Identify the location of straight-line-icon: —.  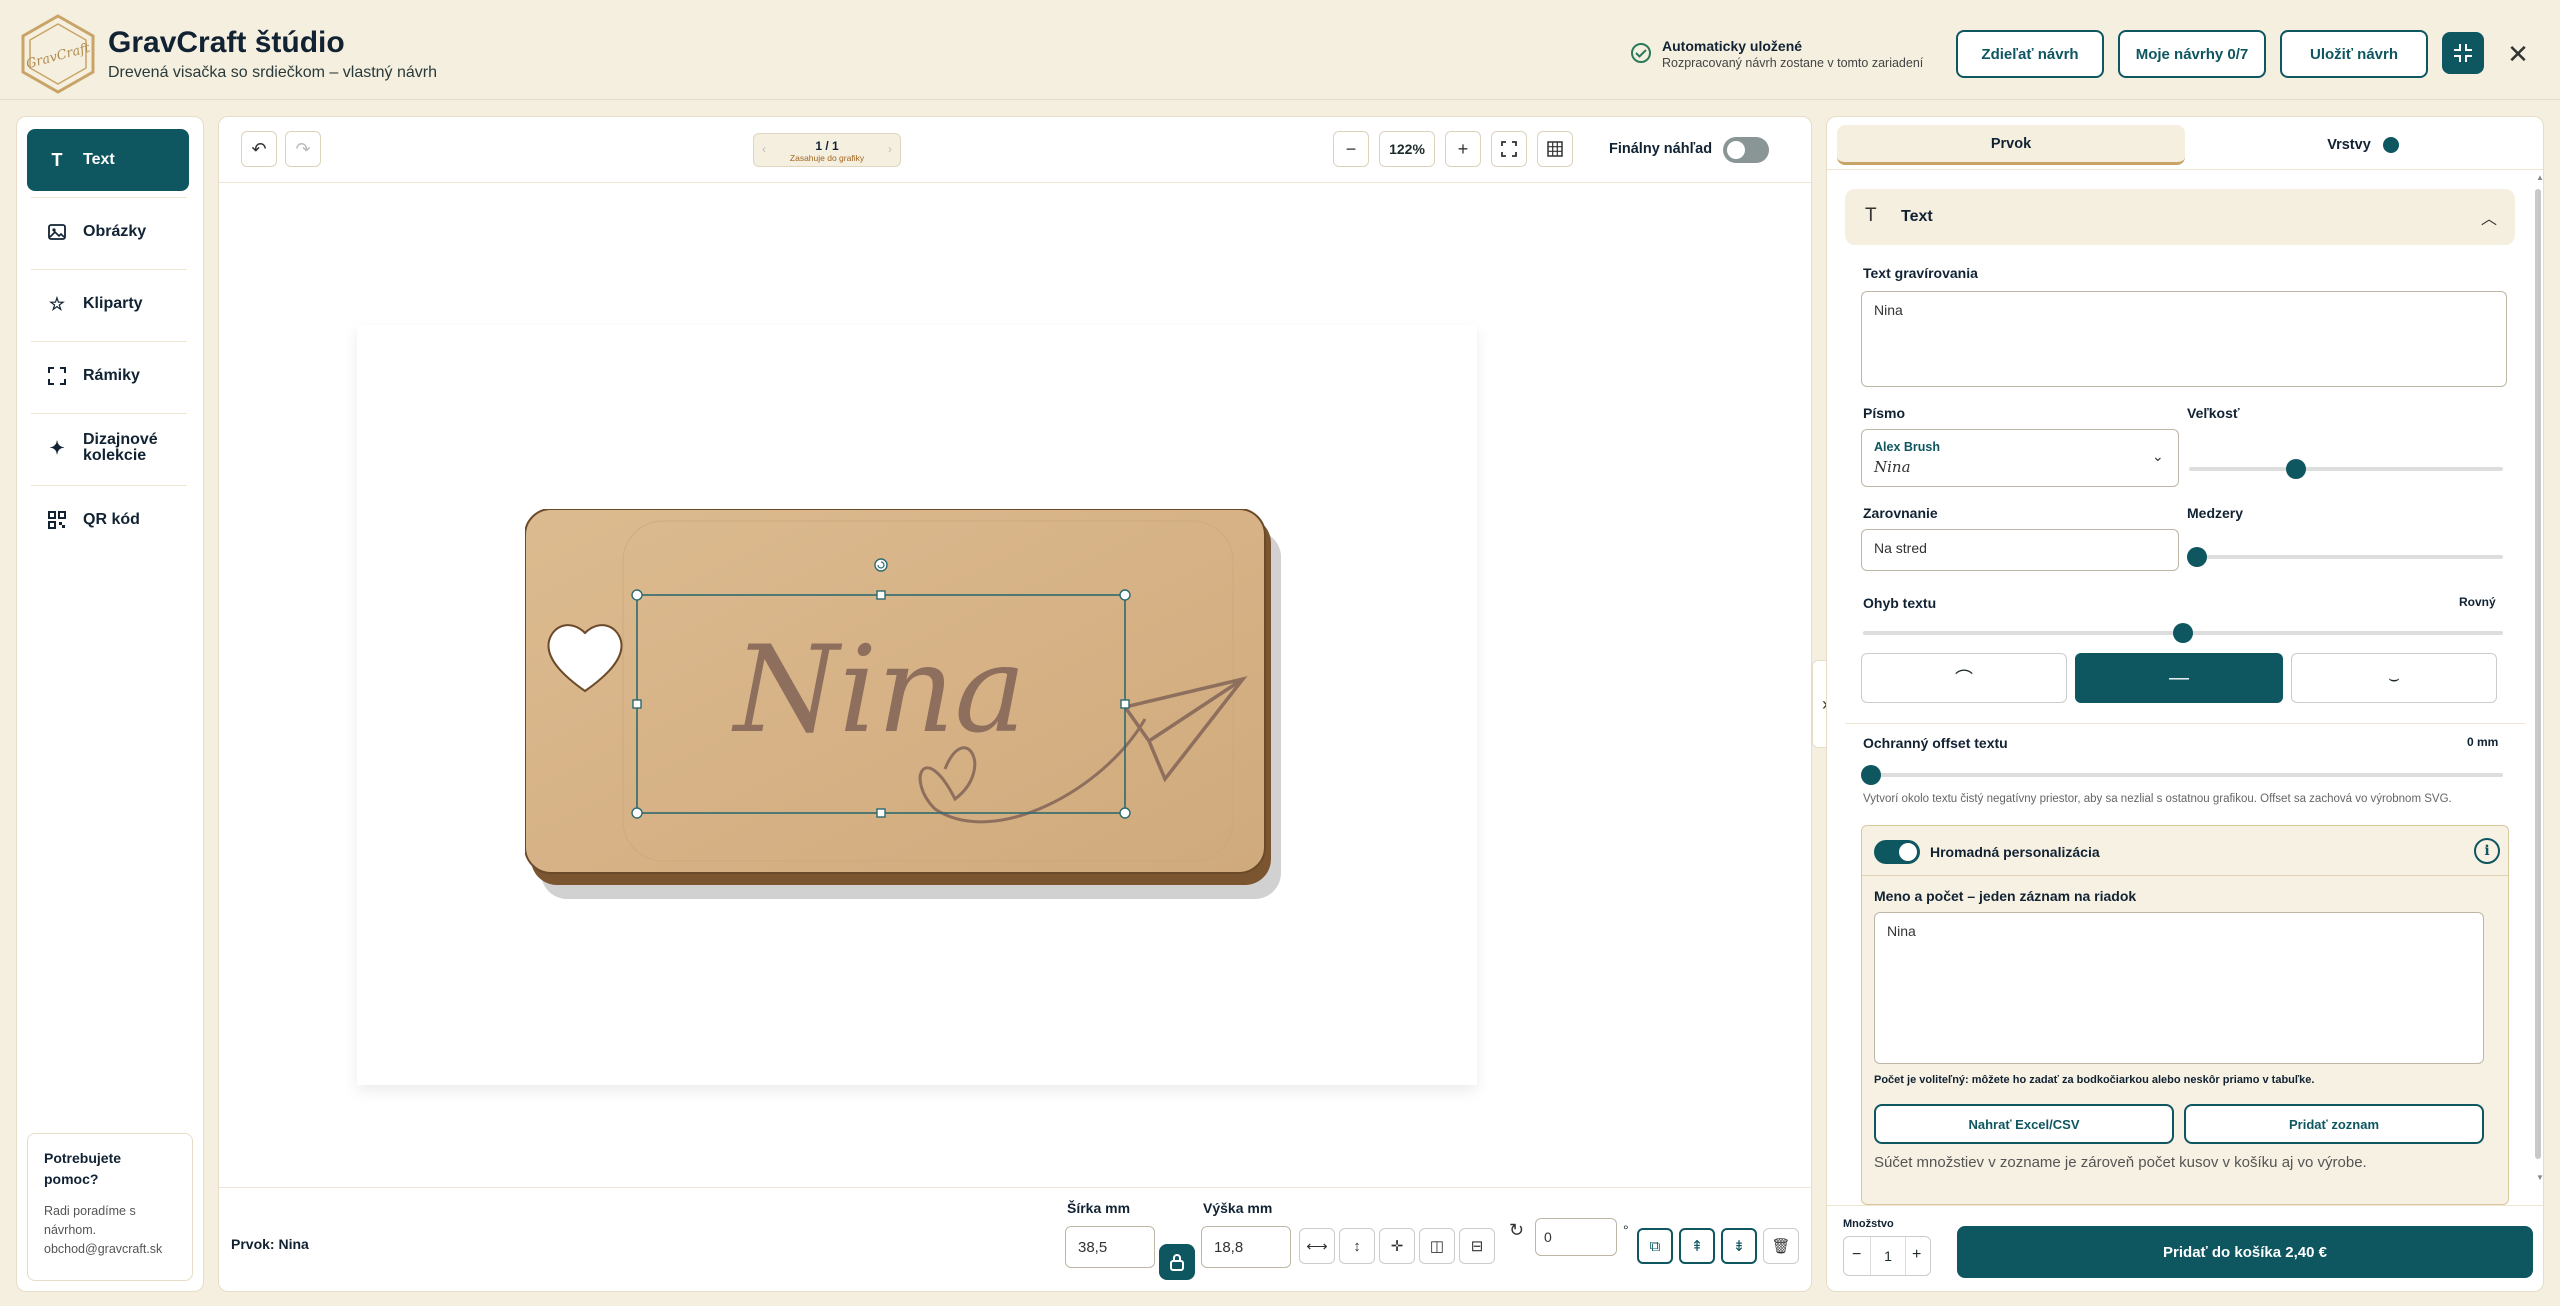
(2179, 677).